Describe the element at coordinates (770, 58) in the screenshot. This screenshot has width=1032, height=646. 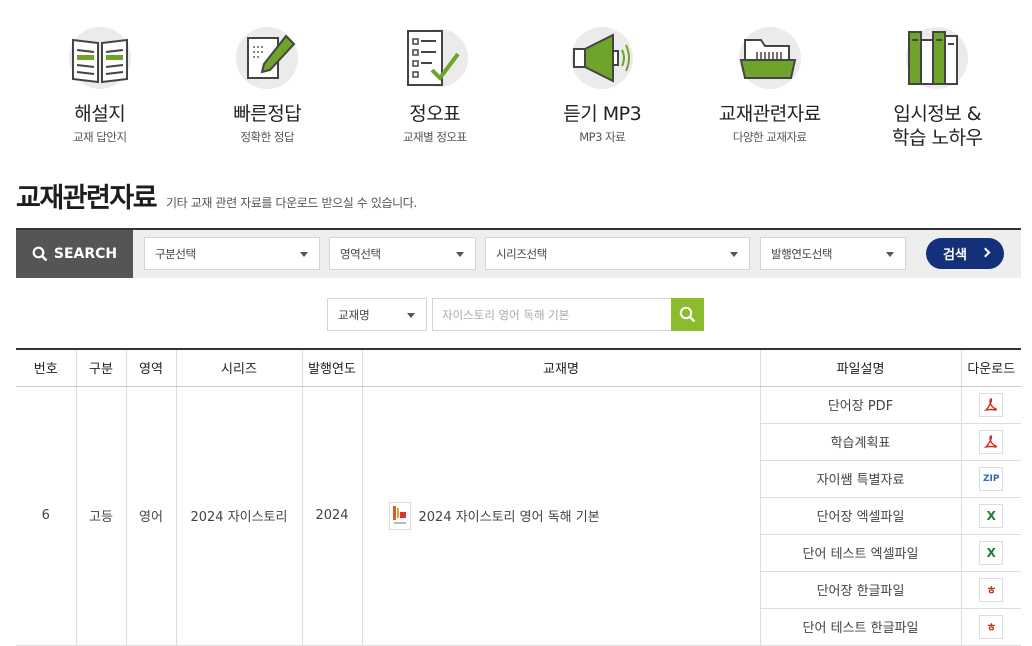
I see `folder-icon` at that location.